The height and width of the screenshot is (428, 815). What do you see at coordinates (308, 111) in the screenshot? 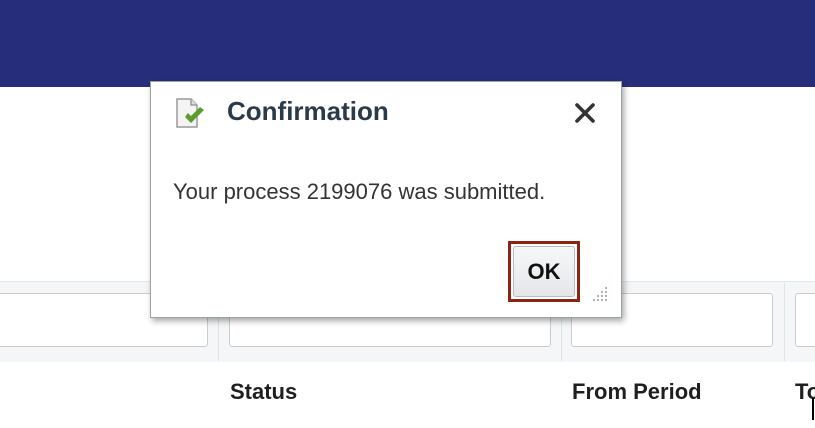
I see `dialog-title: Confirmation` at bounding box center [308, 111].